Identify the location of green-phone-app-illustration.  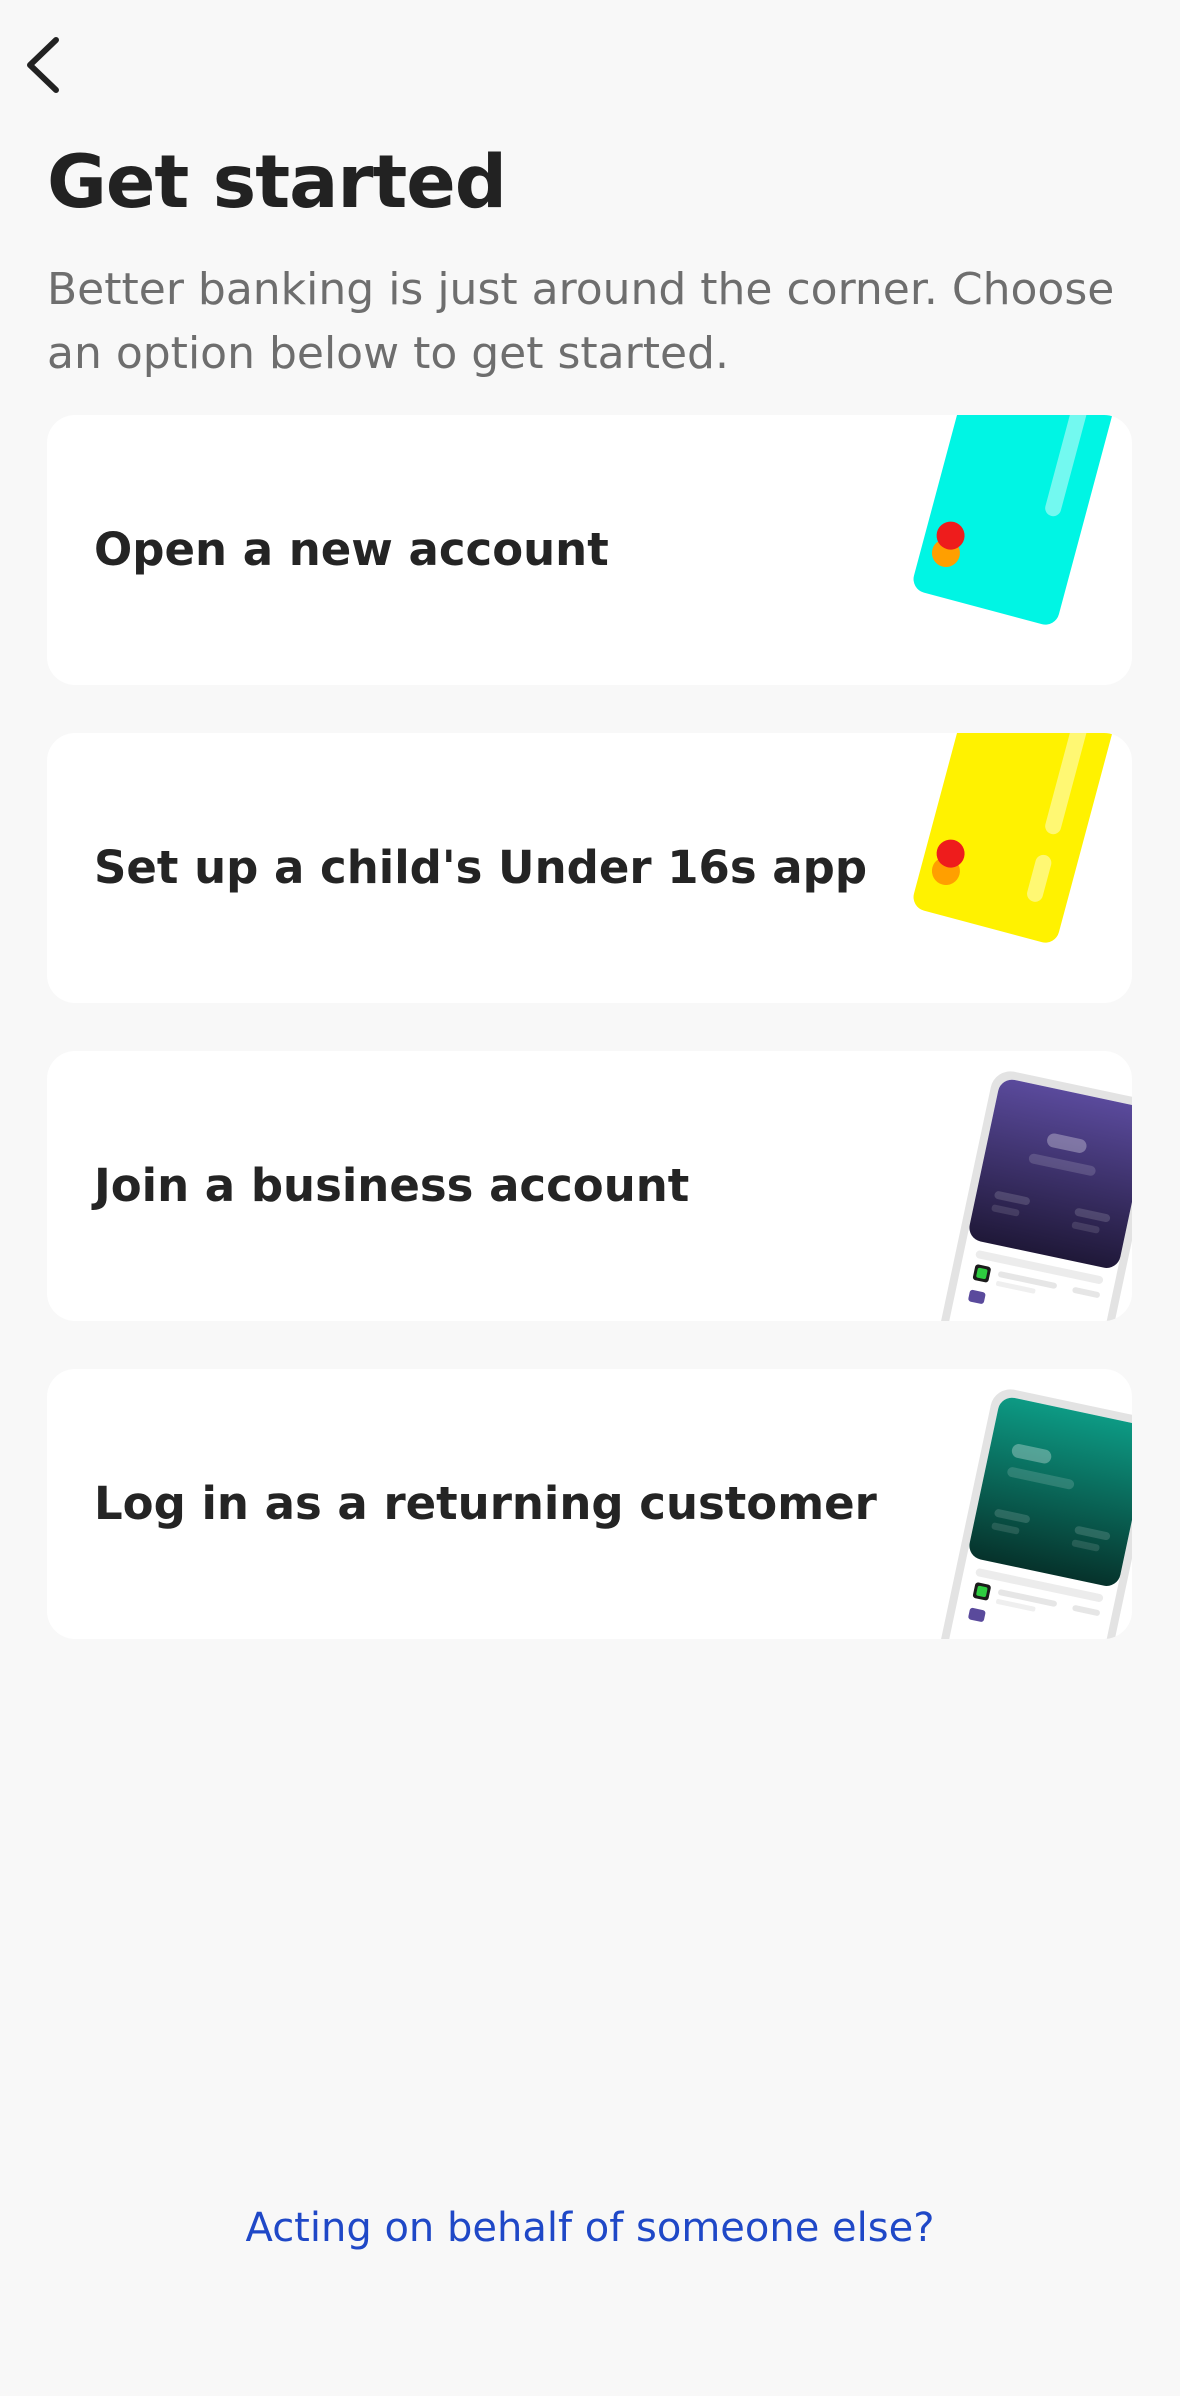
(1034, 1514).